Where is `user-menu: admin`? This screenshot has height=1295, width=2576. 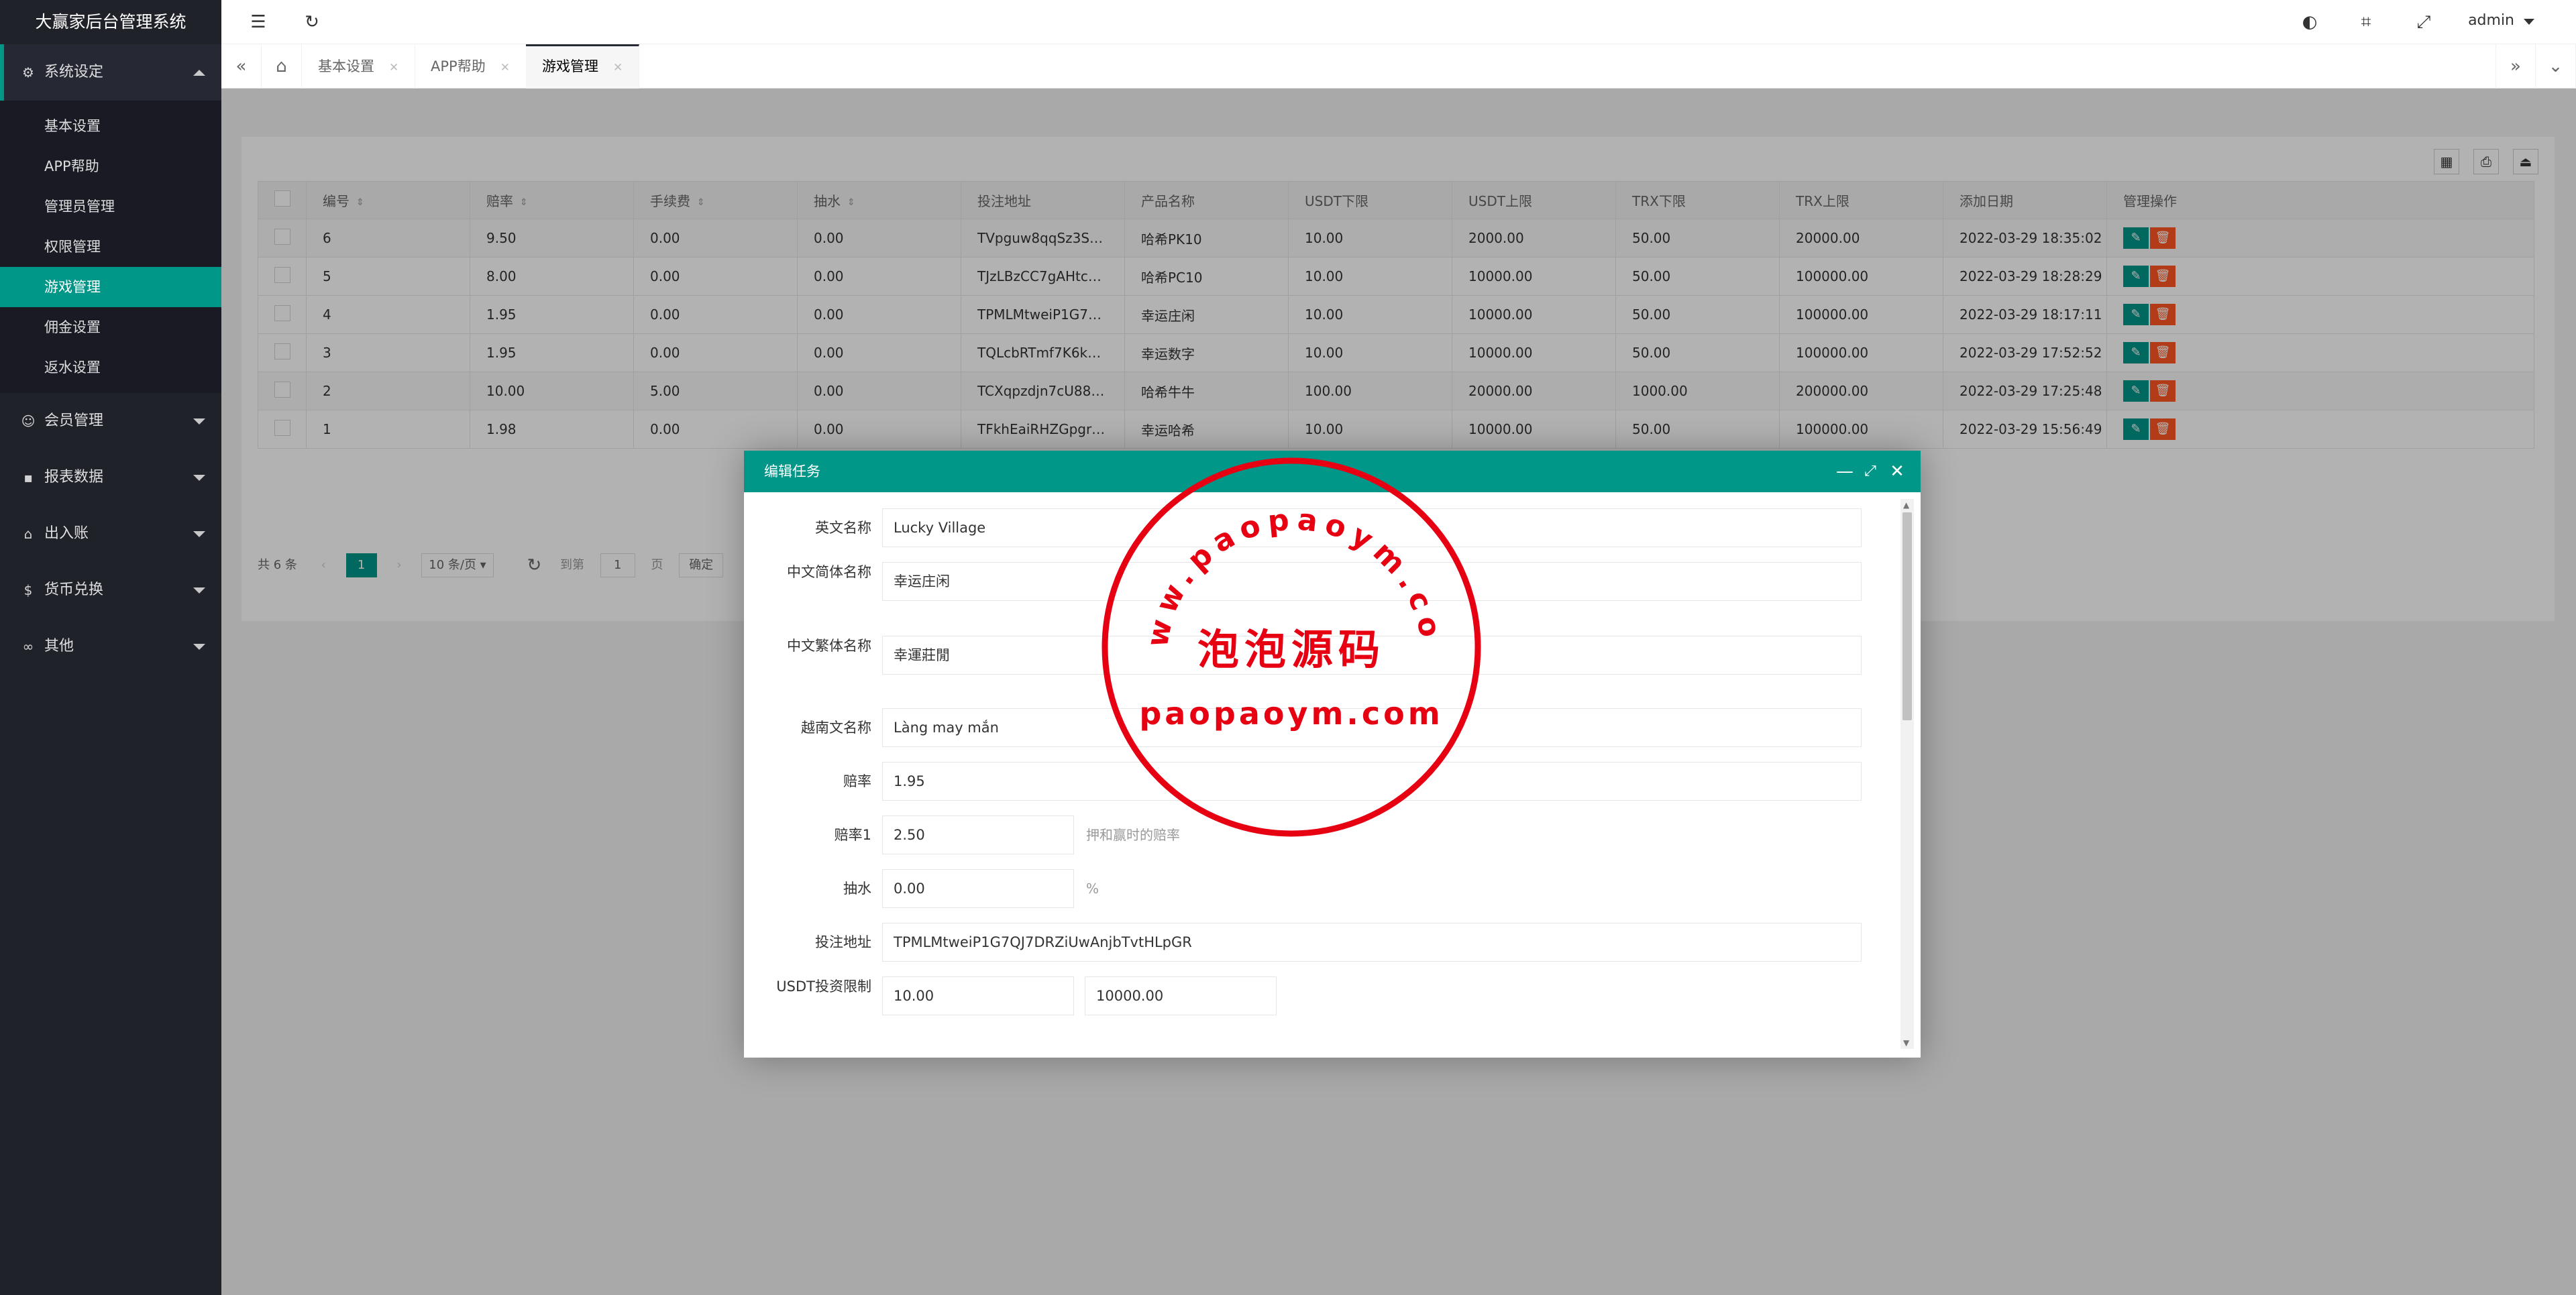 user-menu: admin is located at coordinates (2491, 20).